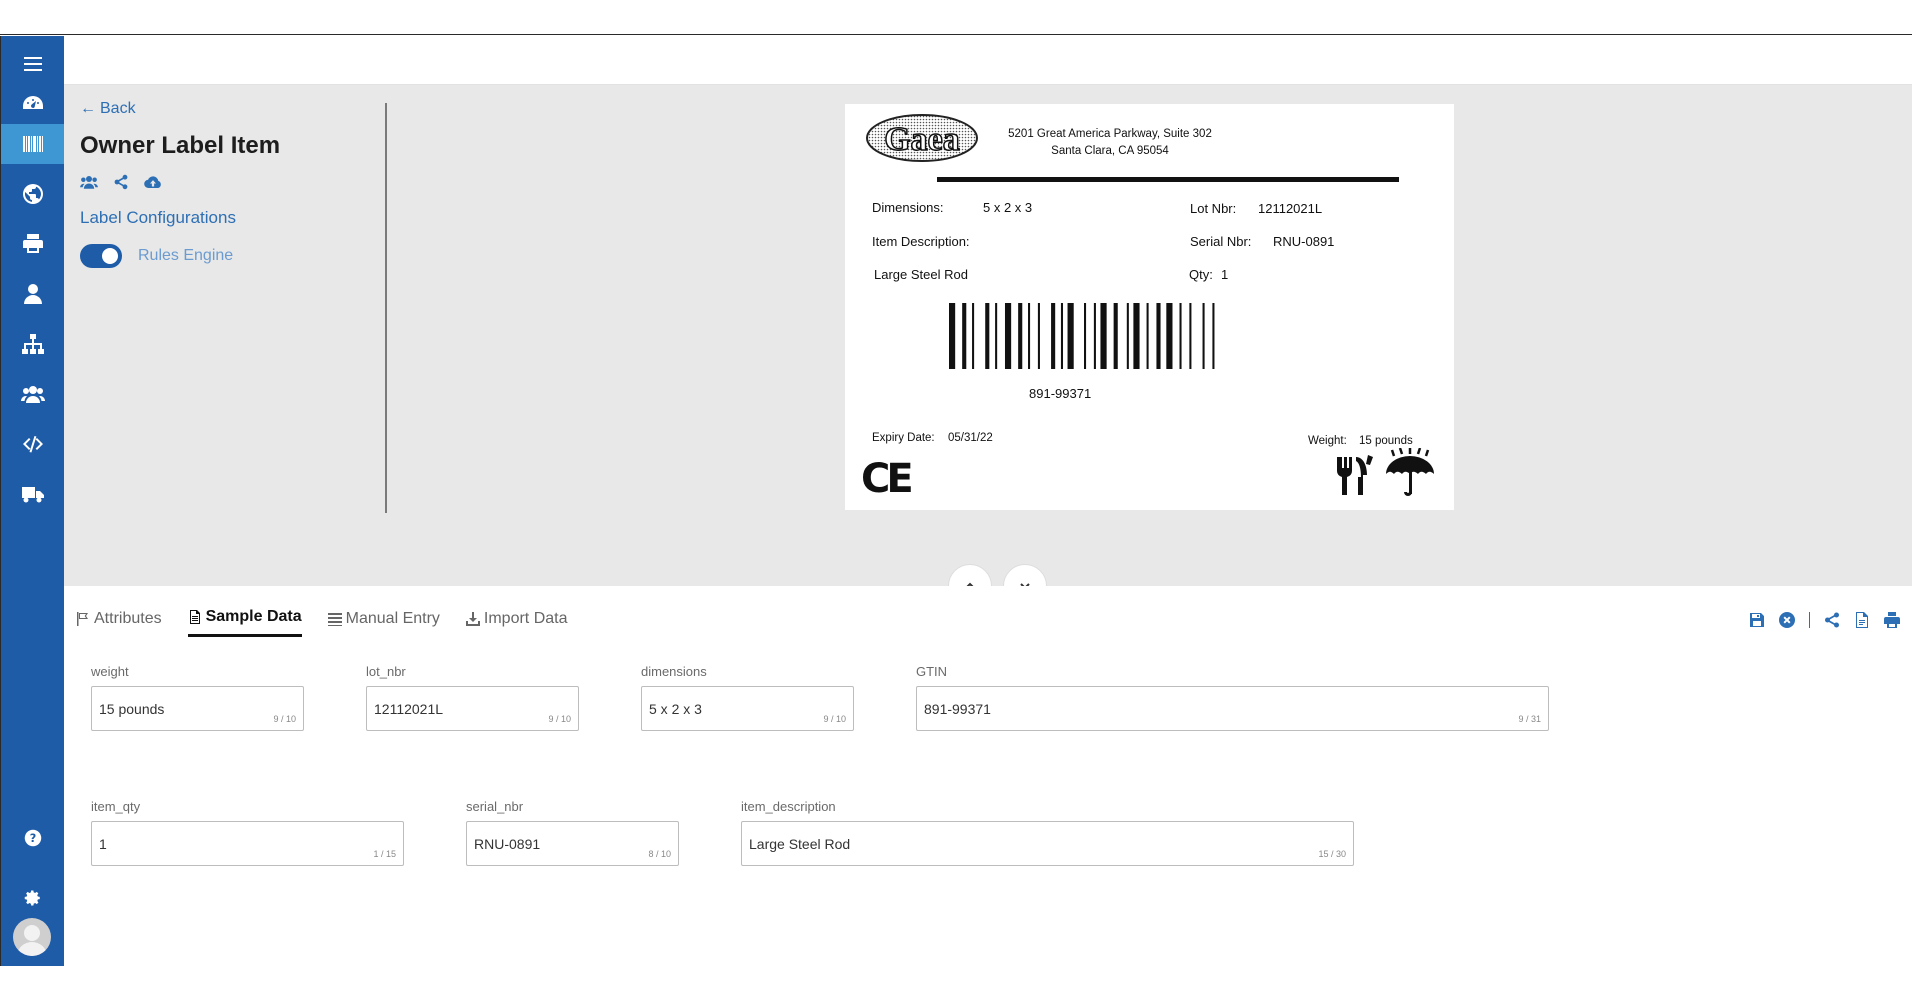 The image size is (1912, 1001). I want to click on label-rule, so click(1168, 179).